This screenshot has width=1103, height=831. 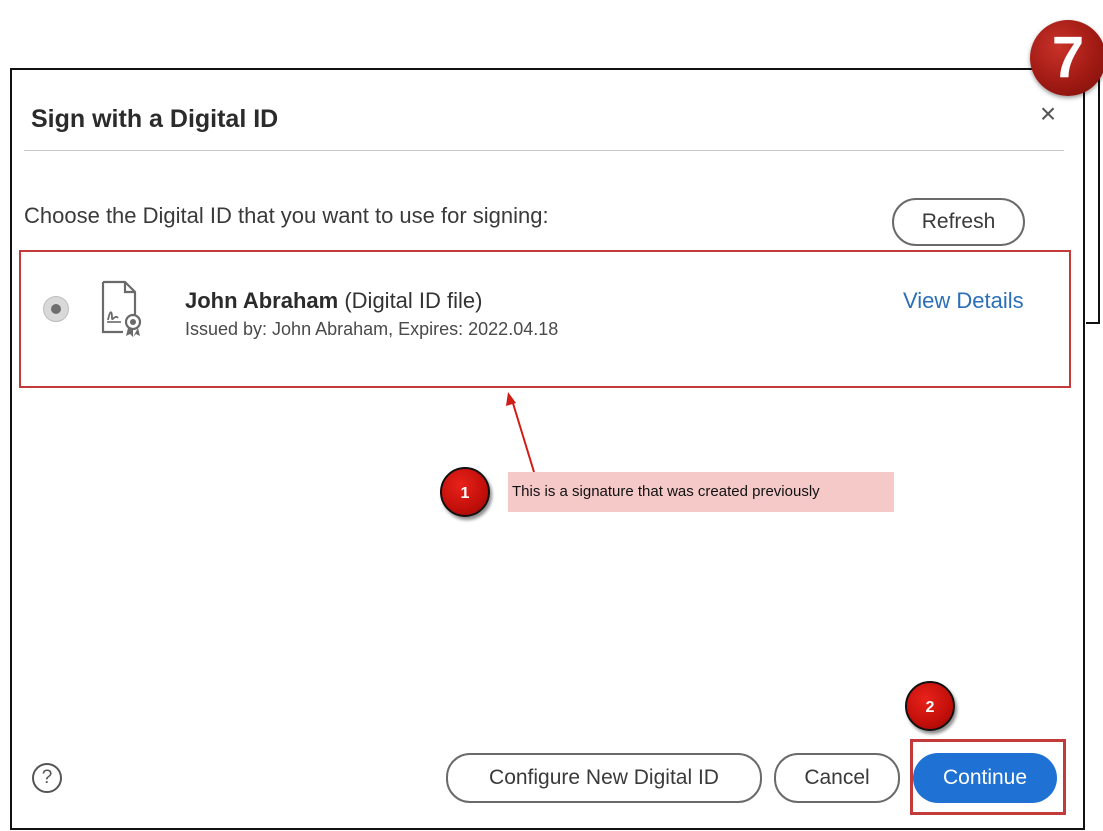 I want to click on cancel-button: Cancel, so click(x=837, y=778).